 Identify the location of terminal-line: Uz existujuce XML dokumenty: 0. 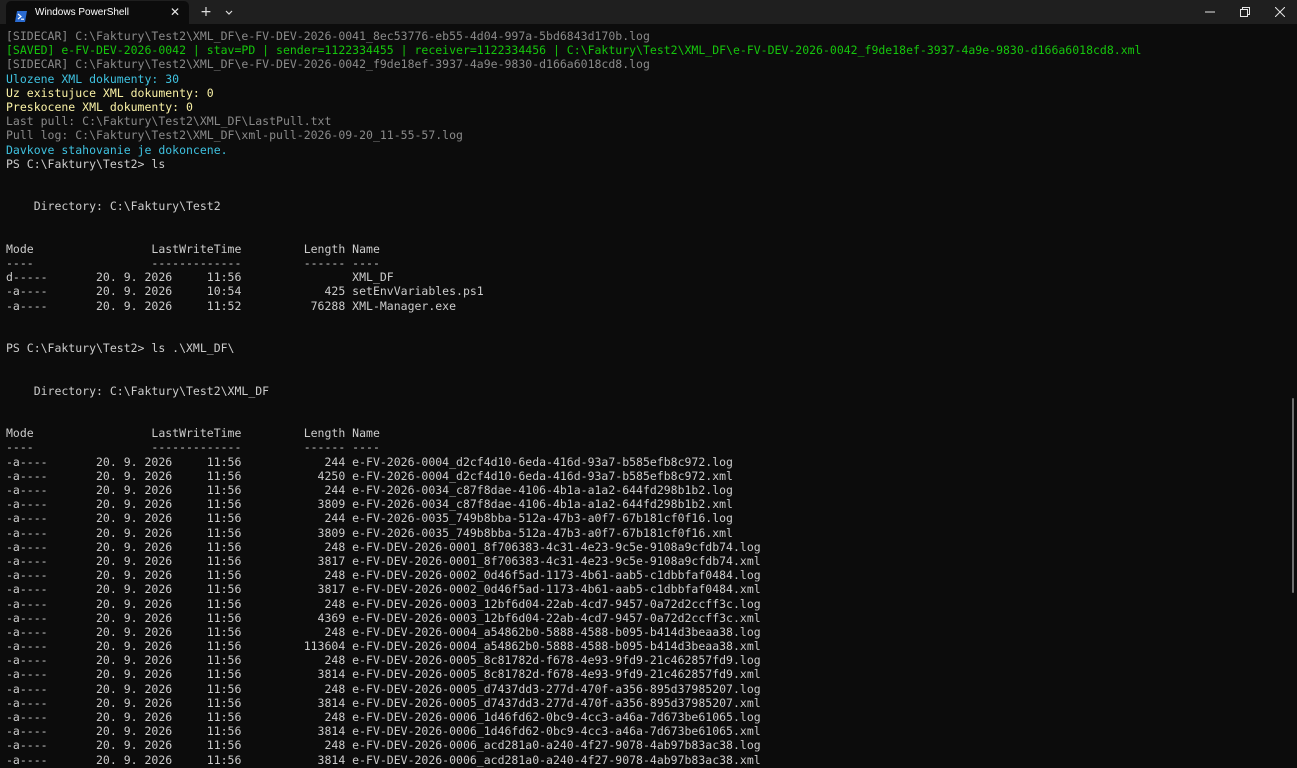
(110, 92).